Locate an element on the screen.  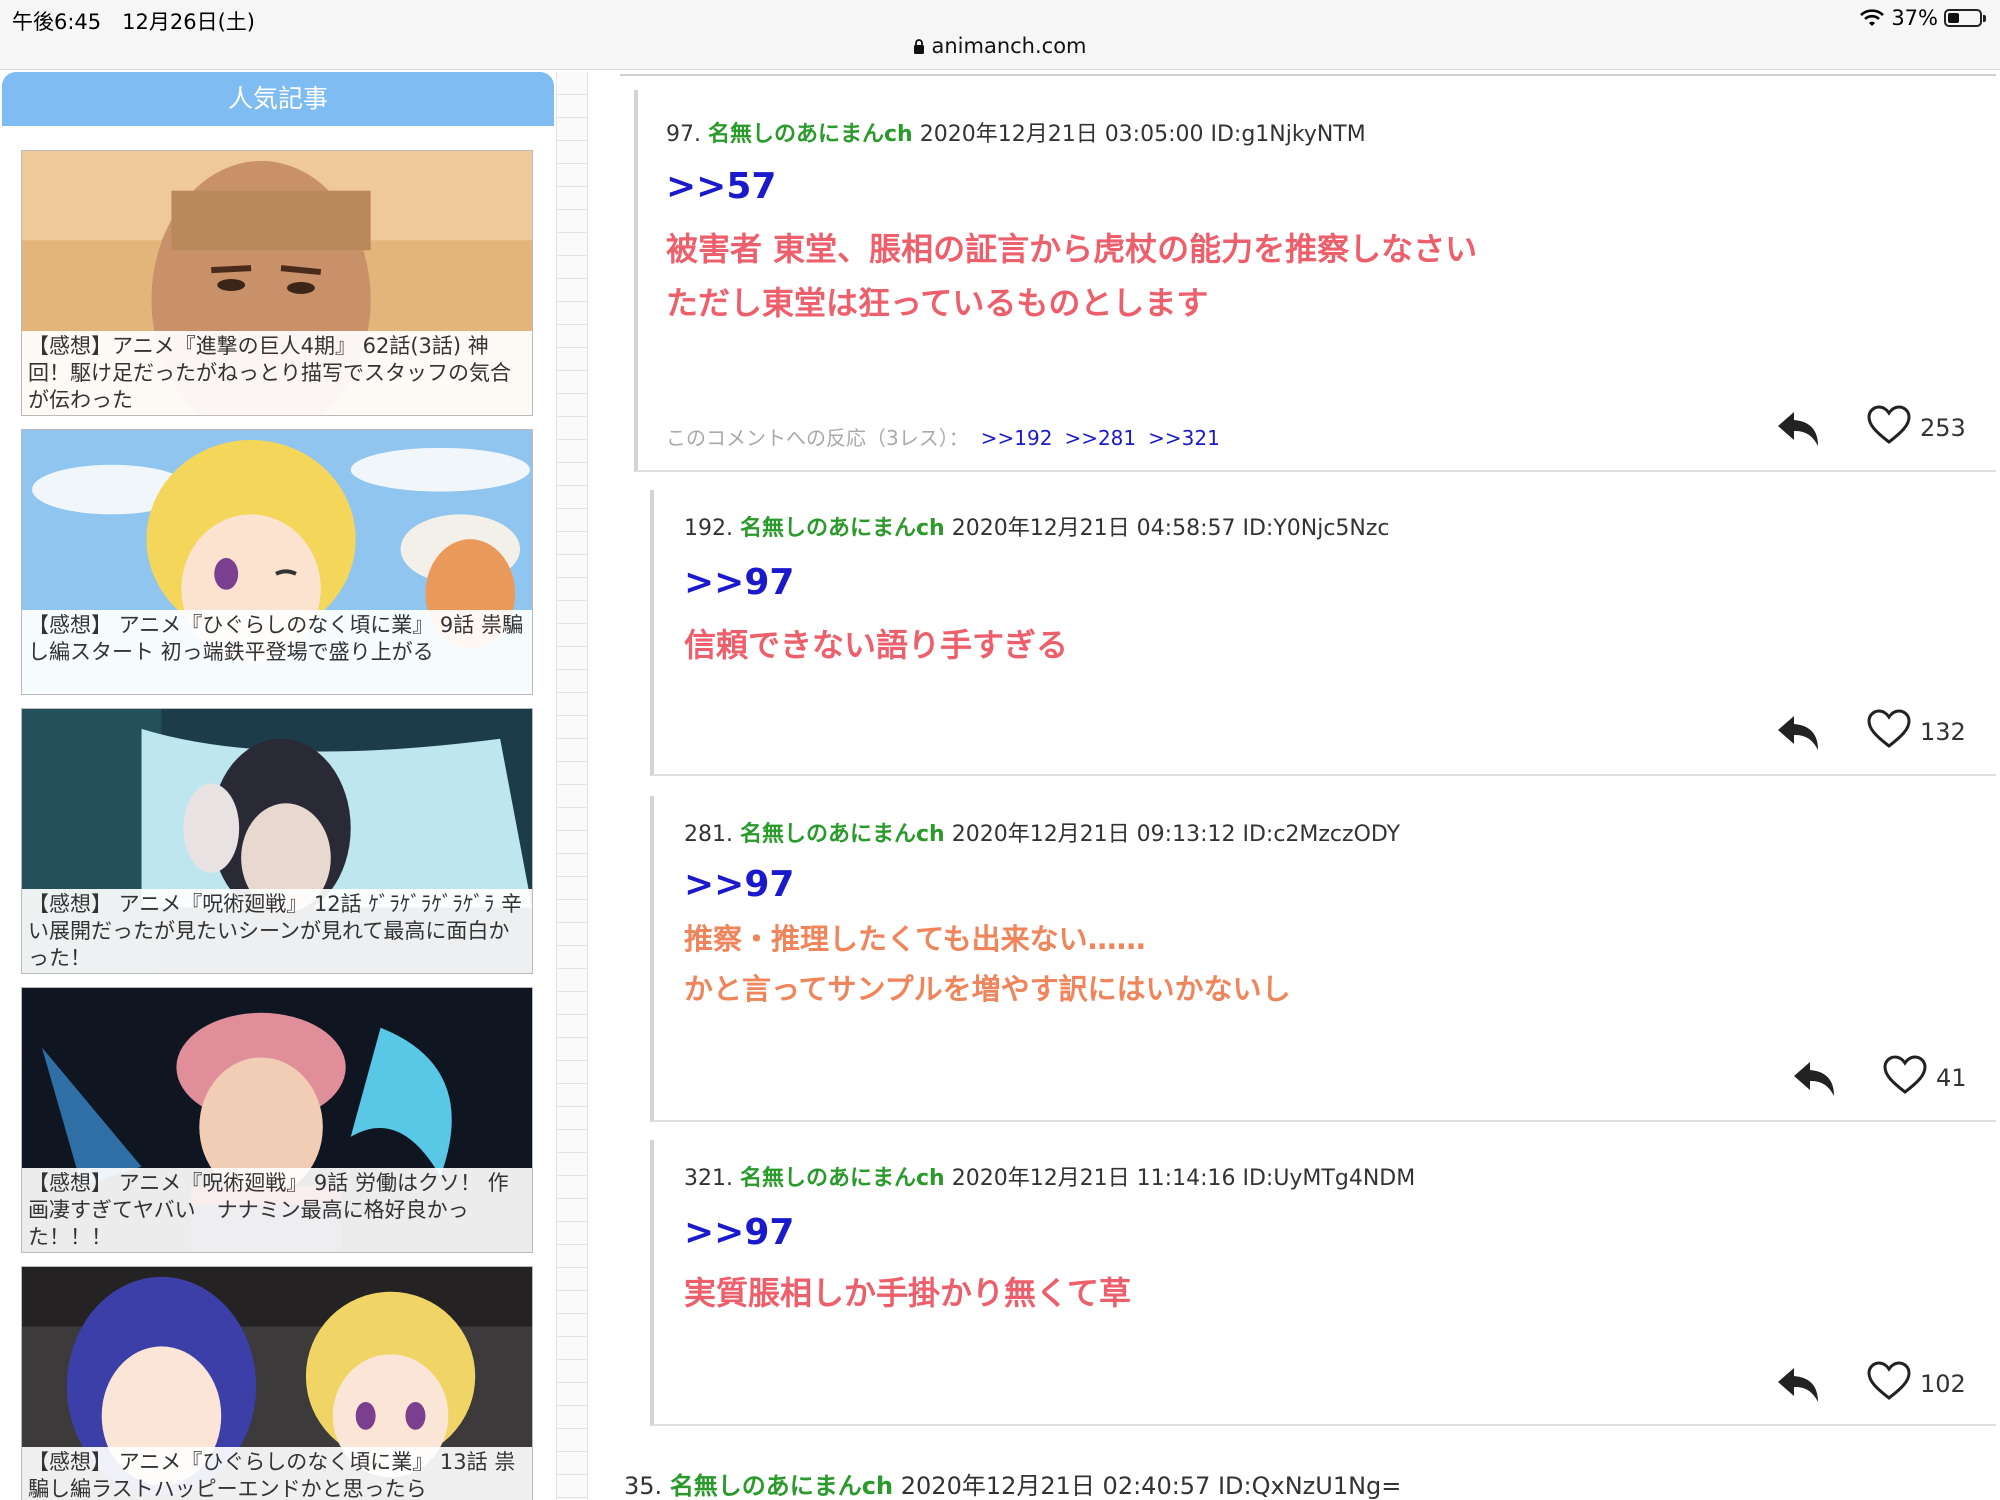
comment-number: 97. is located at coordinates (683, 134).